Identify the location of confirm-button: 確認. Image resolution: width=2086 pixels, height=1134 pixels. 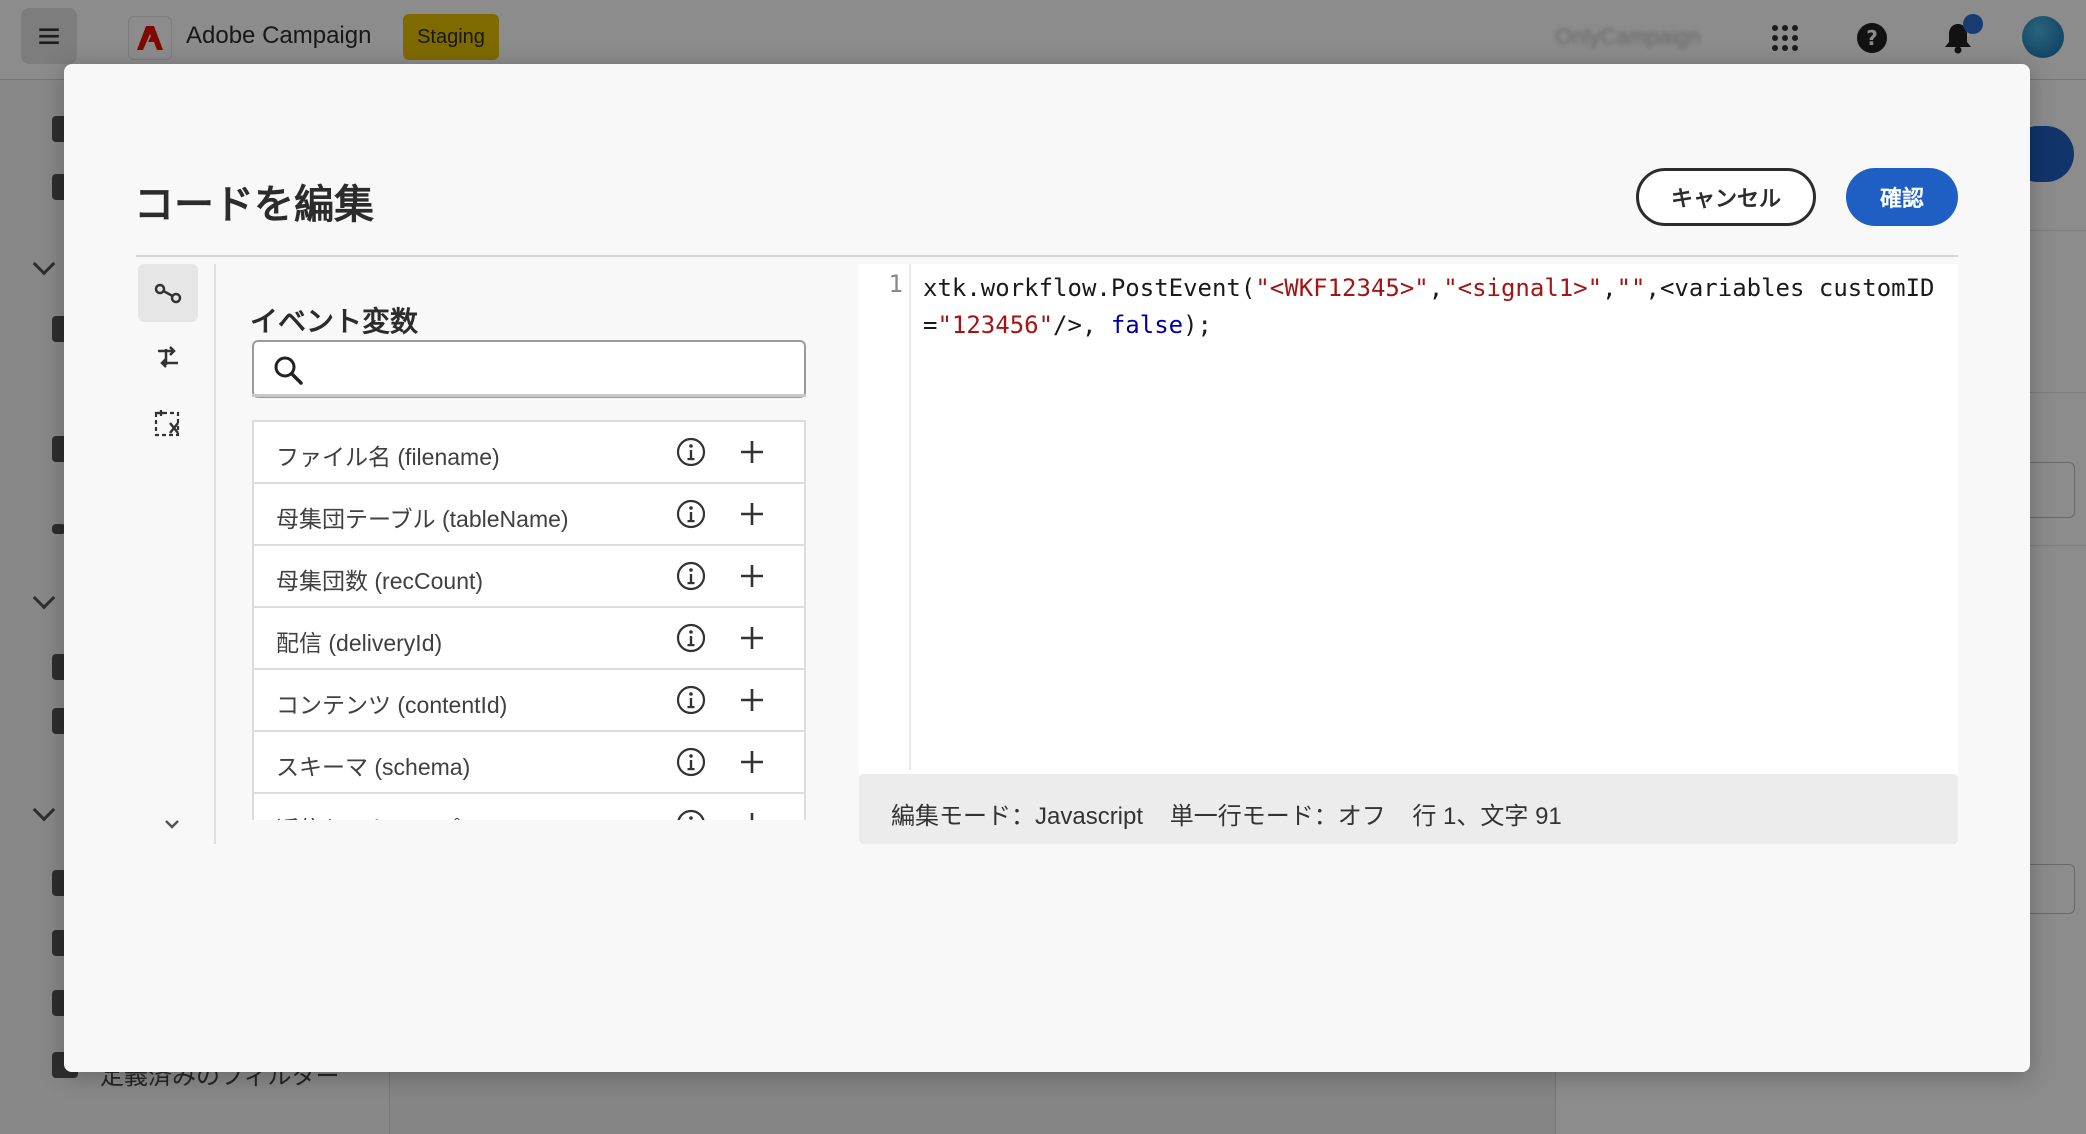
(1902, 197).